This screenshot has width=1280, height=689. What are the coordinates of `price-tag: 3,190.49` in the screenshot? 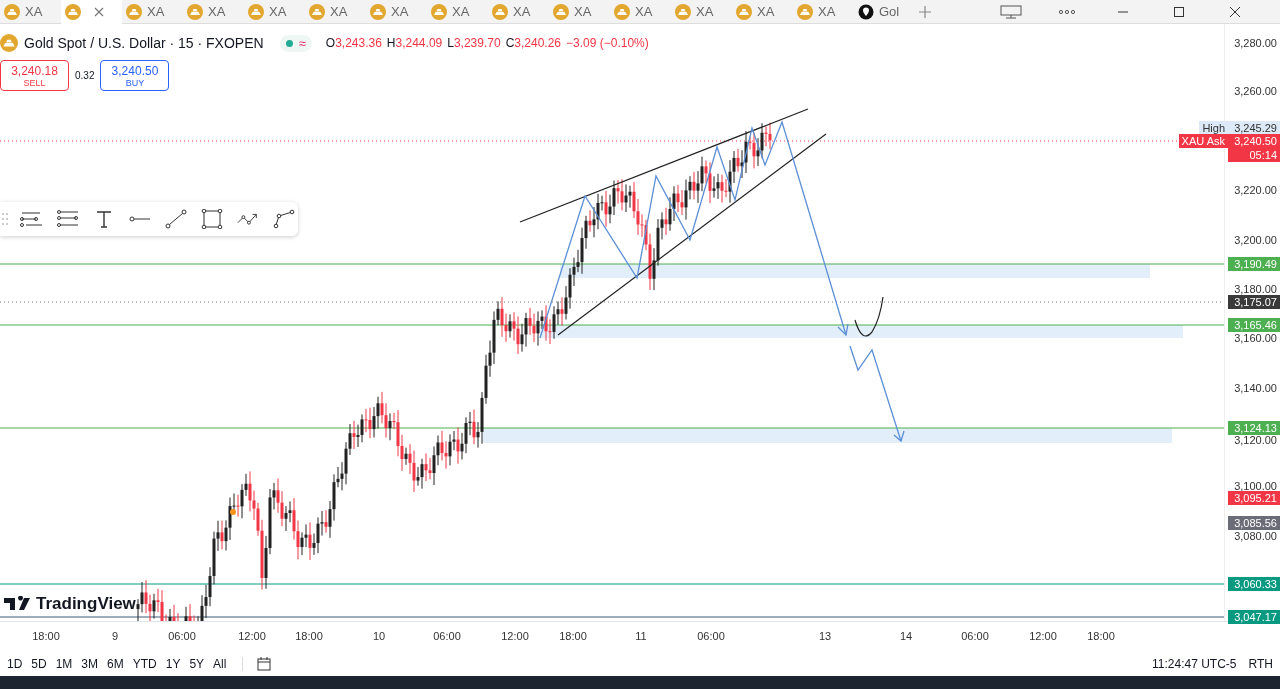 It's located at (1254, 264).